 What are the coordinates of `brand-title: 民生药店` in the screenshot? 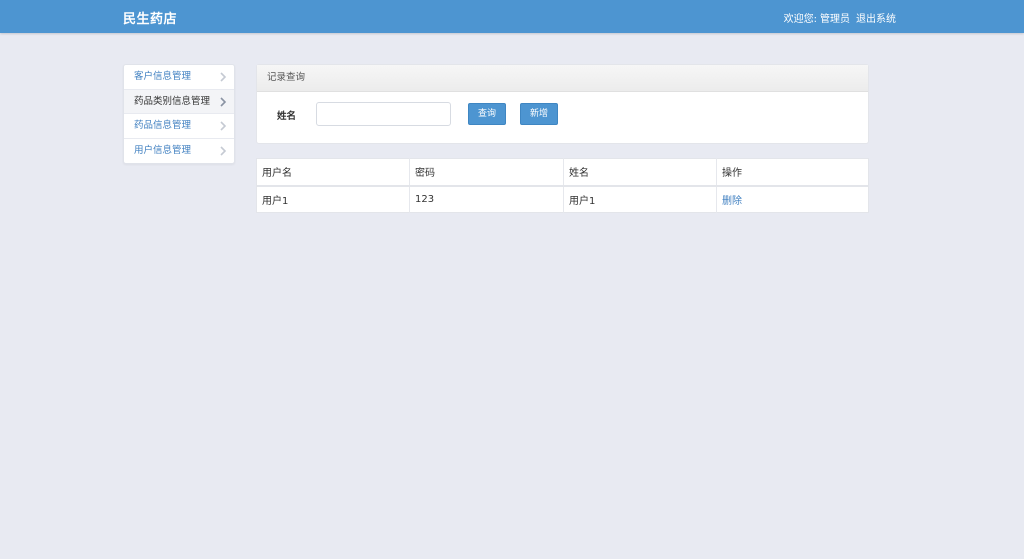 It's located at (150, 17).